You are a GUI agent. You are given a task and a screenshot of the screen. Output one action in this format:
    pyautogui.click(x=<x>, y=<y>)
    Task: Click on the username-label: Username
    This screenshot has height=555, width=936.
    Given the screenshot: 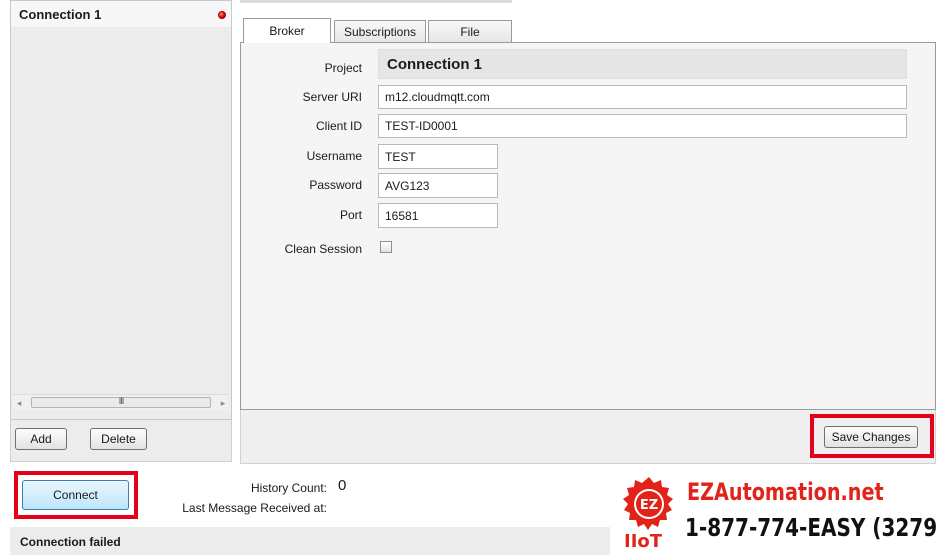 What is the action you would take?
    pyautogui.click(x=334, y=156)
    